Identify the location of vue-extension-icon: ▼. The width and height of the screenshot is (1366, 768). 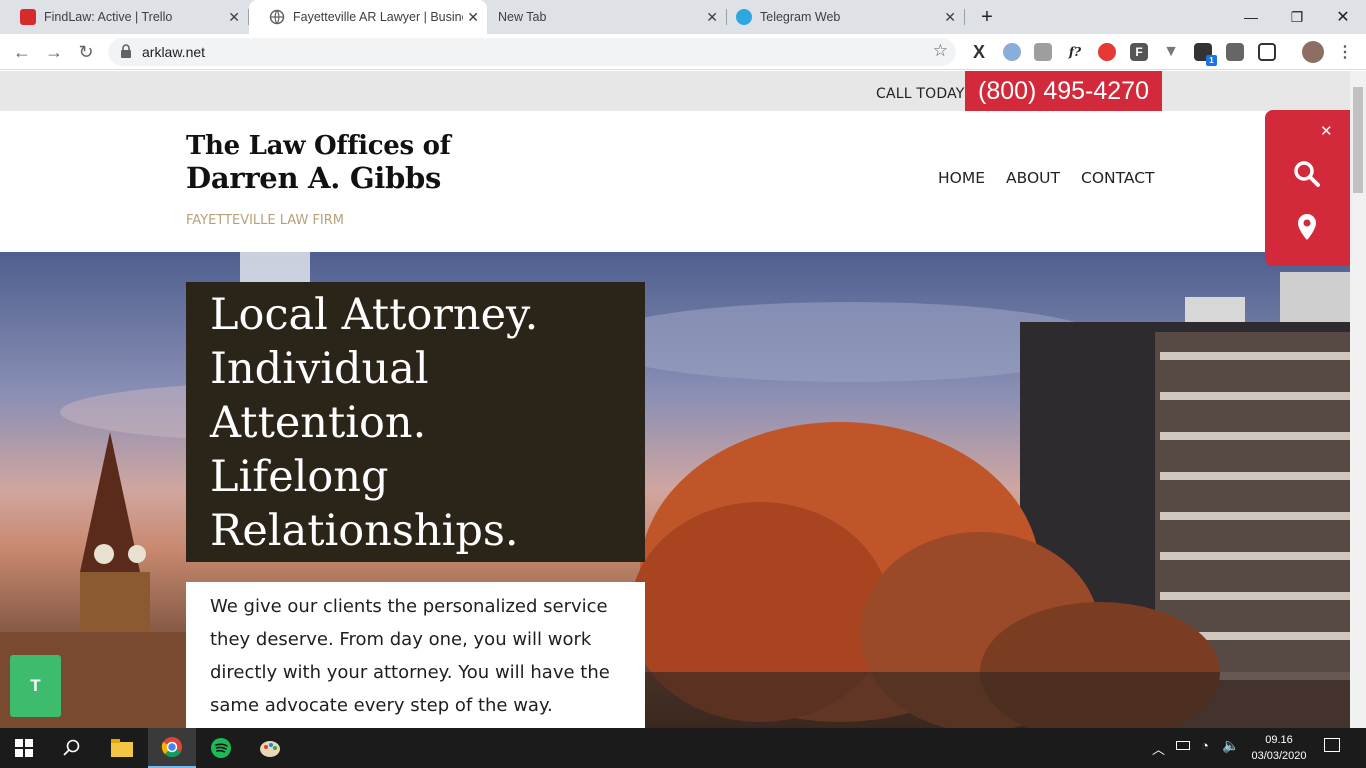
(1171, 52).